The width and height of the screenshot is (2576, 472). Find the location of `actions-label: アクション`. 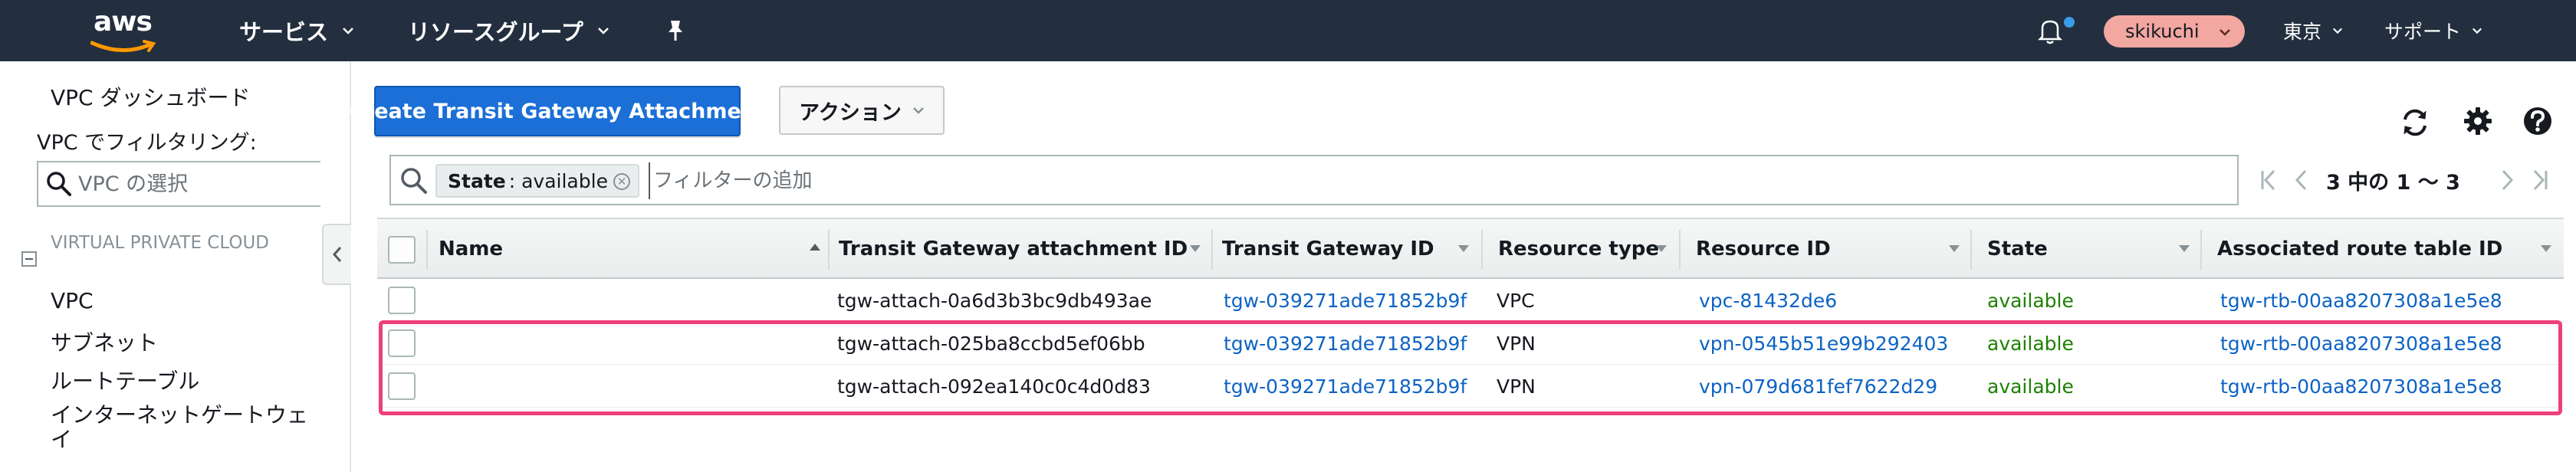

actions-label: アクション is located at coordinates (850, 112).